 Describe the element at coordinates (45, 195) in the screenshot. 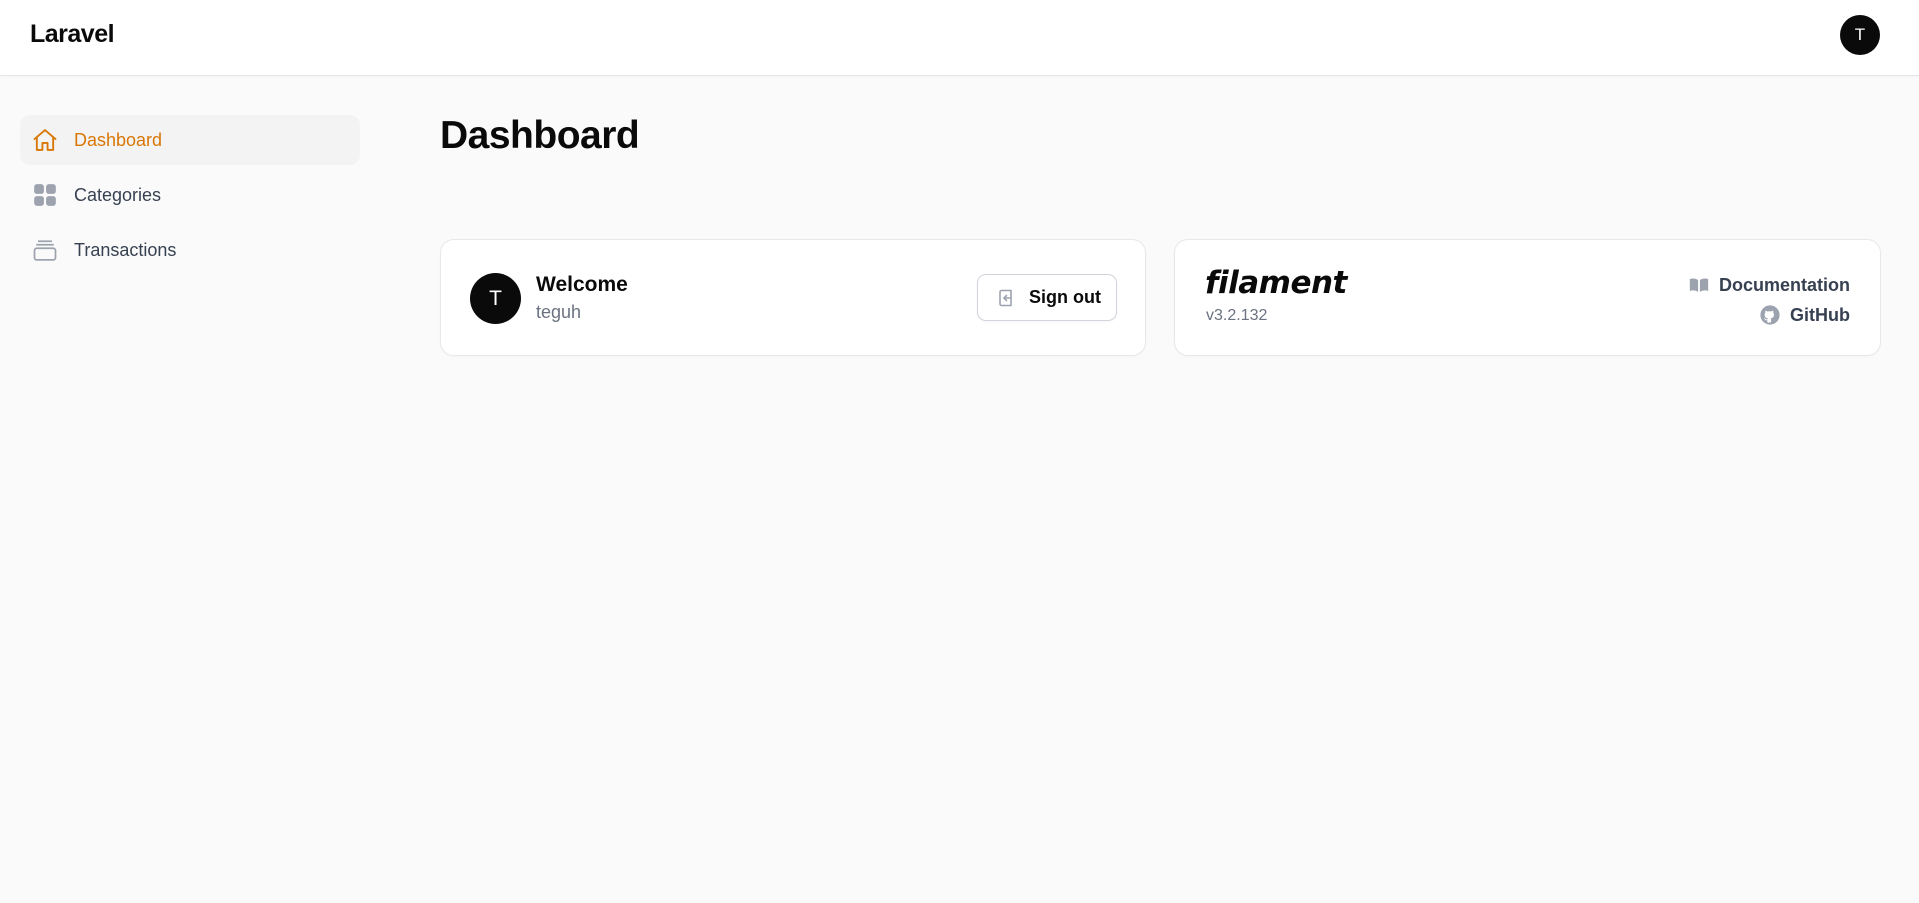

I see `grid-icon` at that location.